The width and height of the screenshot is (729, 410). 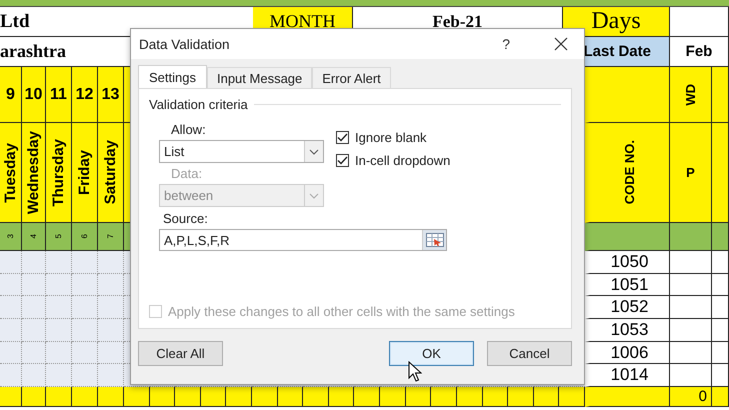 I want to click on clear-button: Clear All, so click(x=180, y=353).